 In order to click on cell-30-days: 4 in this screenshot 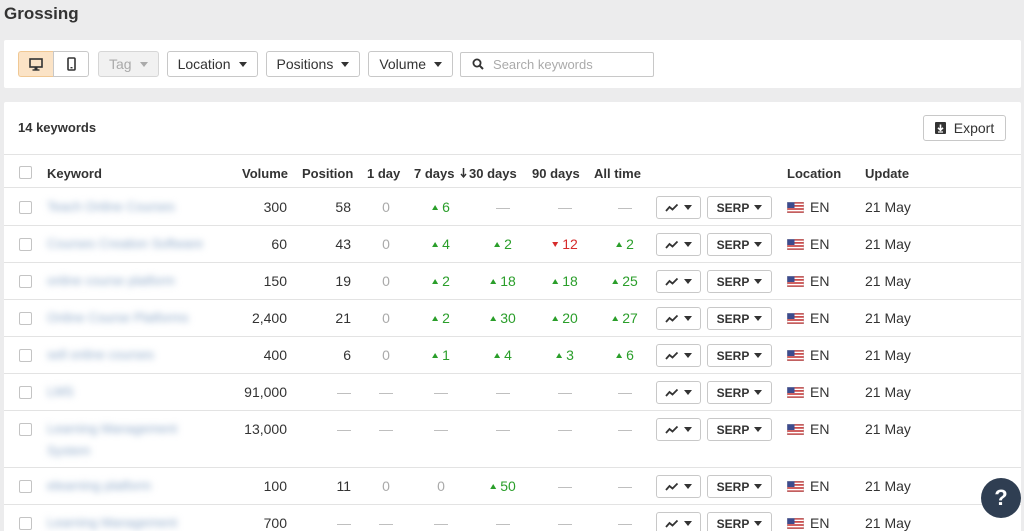, I will do `click(503, 355)`.